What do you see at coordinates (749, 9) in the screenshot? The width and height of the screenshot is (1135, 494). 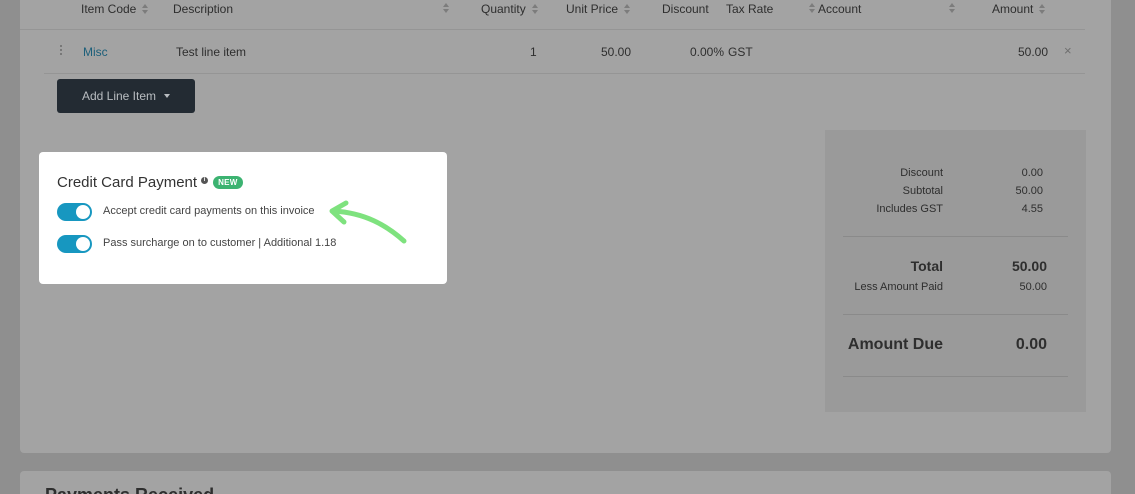 I see `col-tax-rate: Tax Rate` at bounding box center [749, 9].